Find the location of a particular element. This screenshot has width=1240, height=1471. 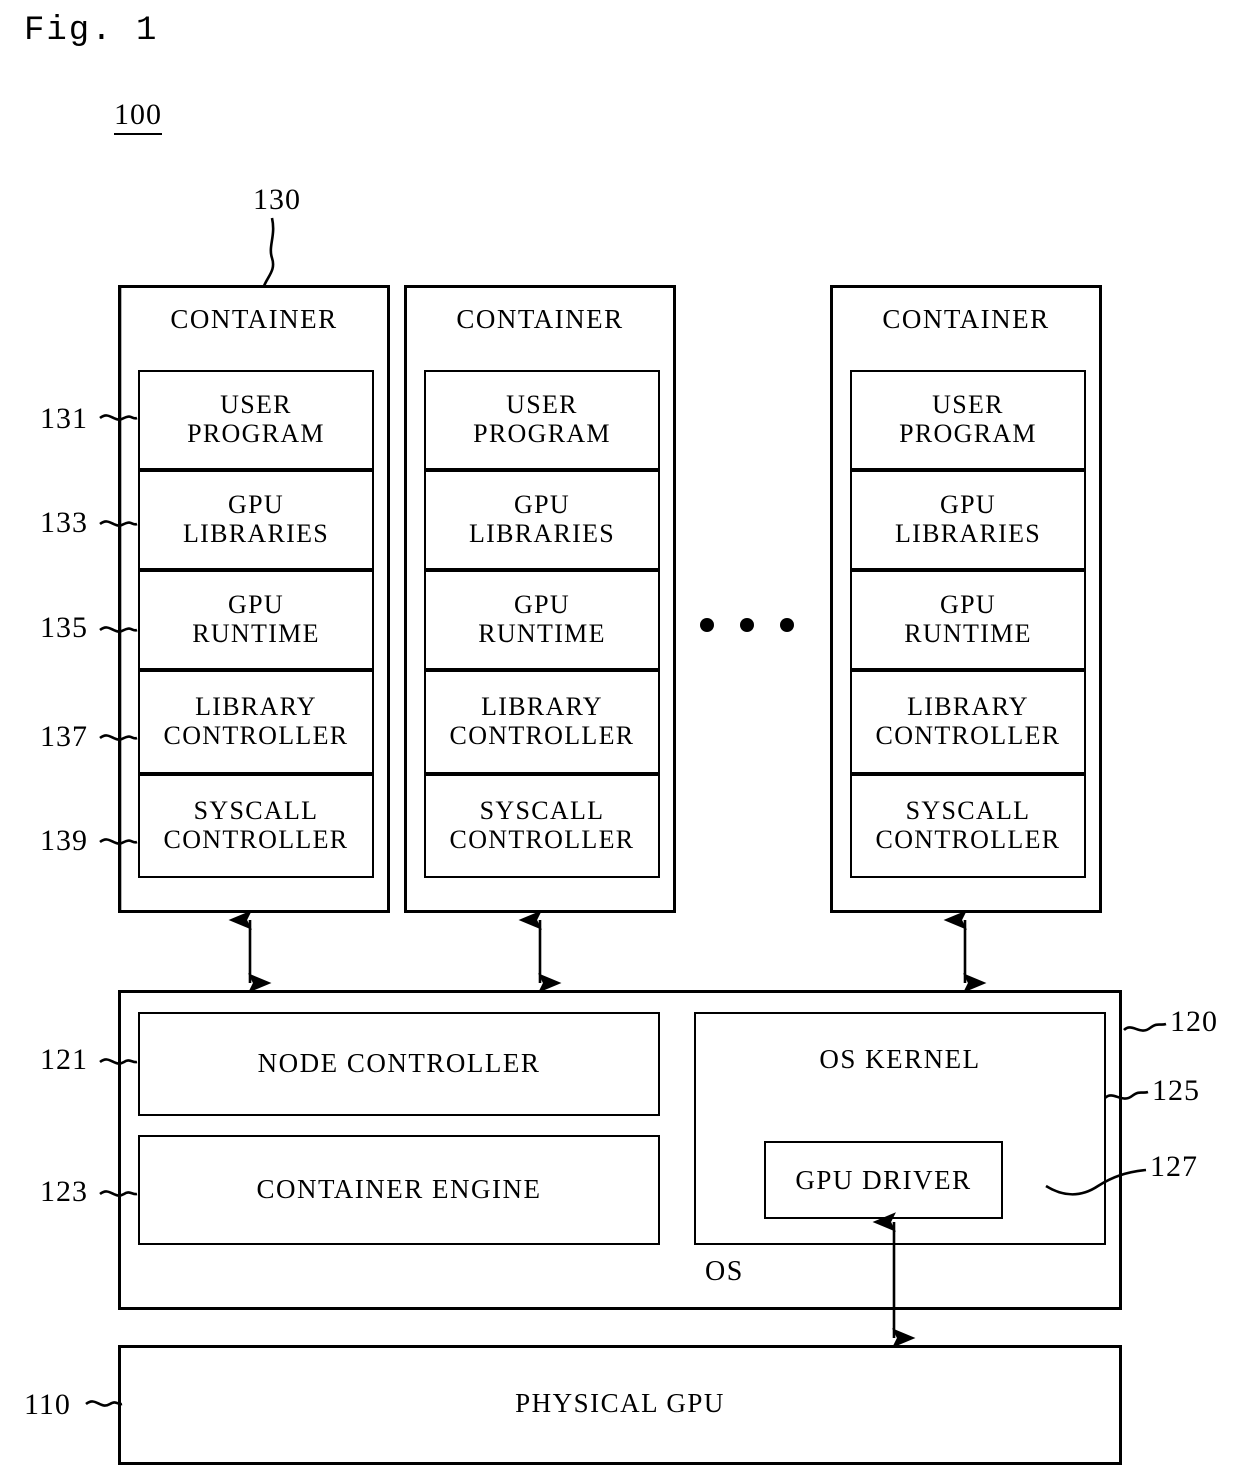

container-1-layer-user-program: USER PROGRAM is located at coordinates (256, 420).